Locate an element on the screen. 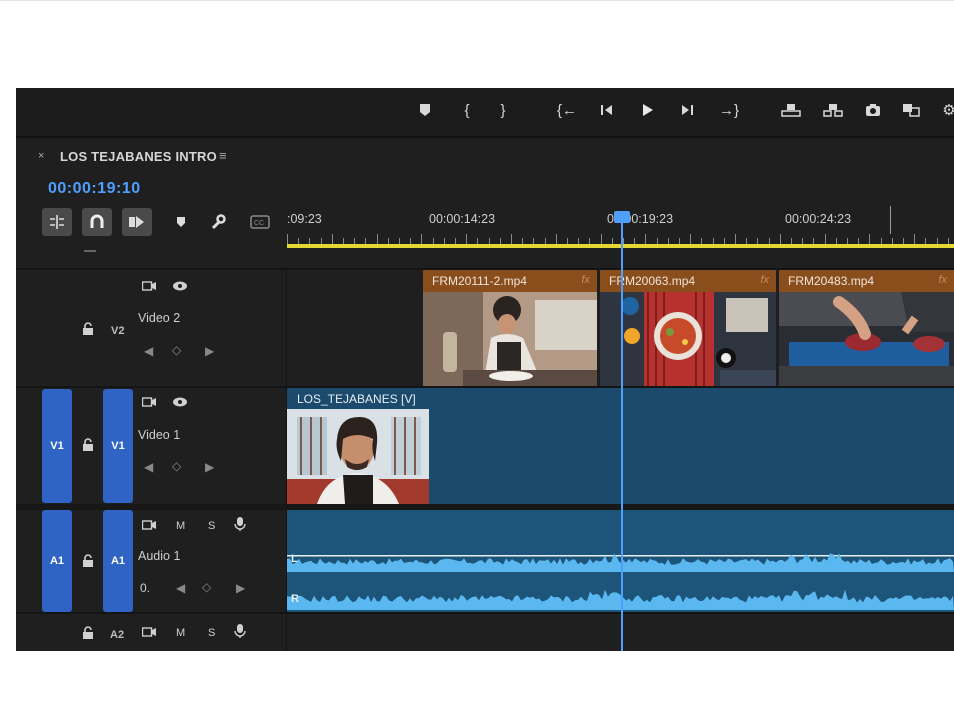 Image resolution: width=954 pixels, height=726 pixels. playhead-timecode: 00:00:19:10 is located at coordinates (94, 189).